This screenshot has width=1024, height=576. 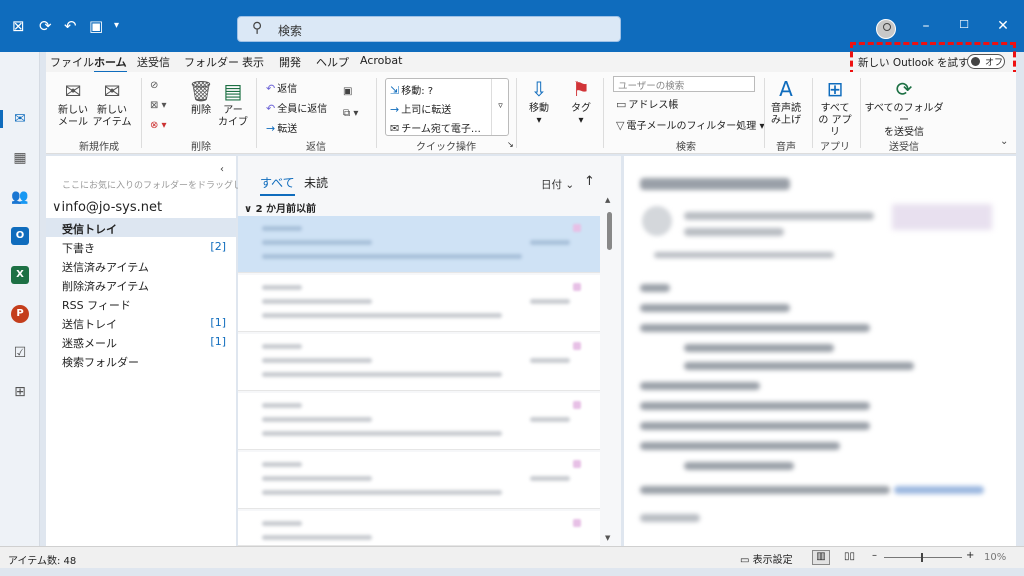 I want to click on menu-send-receive: 送受信, so click(x=153, y=62).